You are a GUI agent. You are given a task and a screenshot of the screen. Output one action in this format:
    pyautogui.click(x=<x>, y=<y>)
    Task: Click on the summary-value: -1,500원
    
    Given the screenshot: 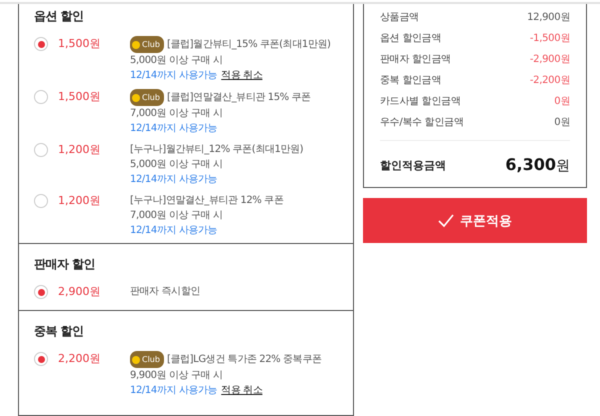 What is the action you would take?
    pyautogui.click(x=550, y=38)
    